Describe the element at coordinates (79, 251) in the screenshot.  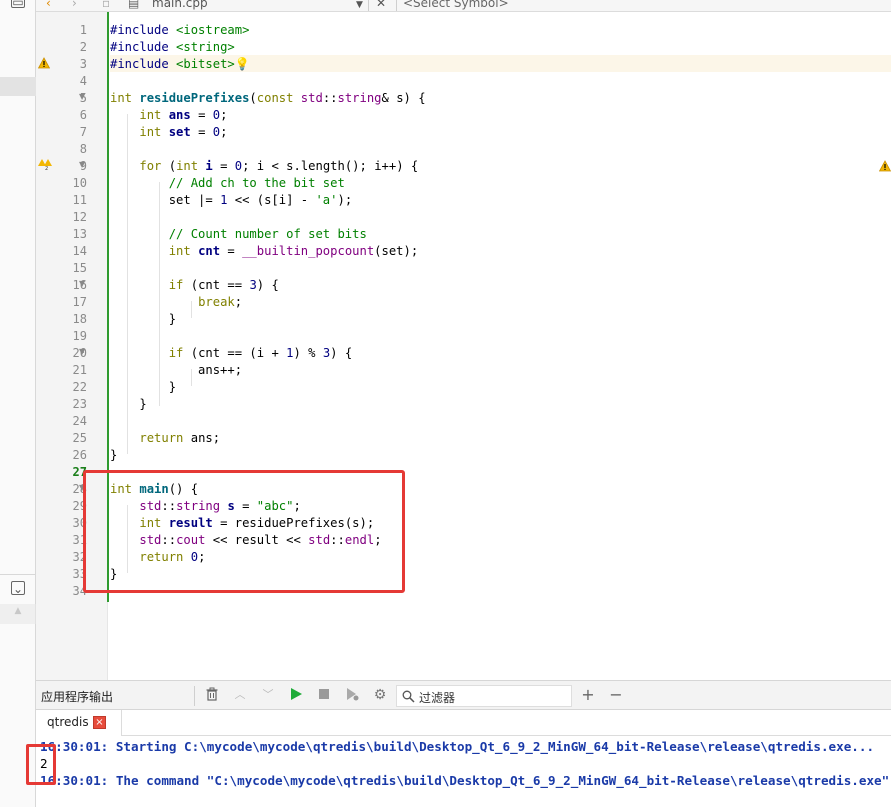
I see `line-number: 14` at that location.